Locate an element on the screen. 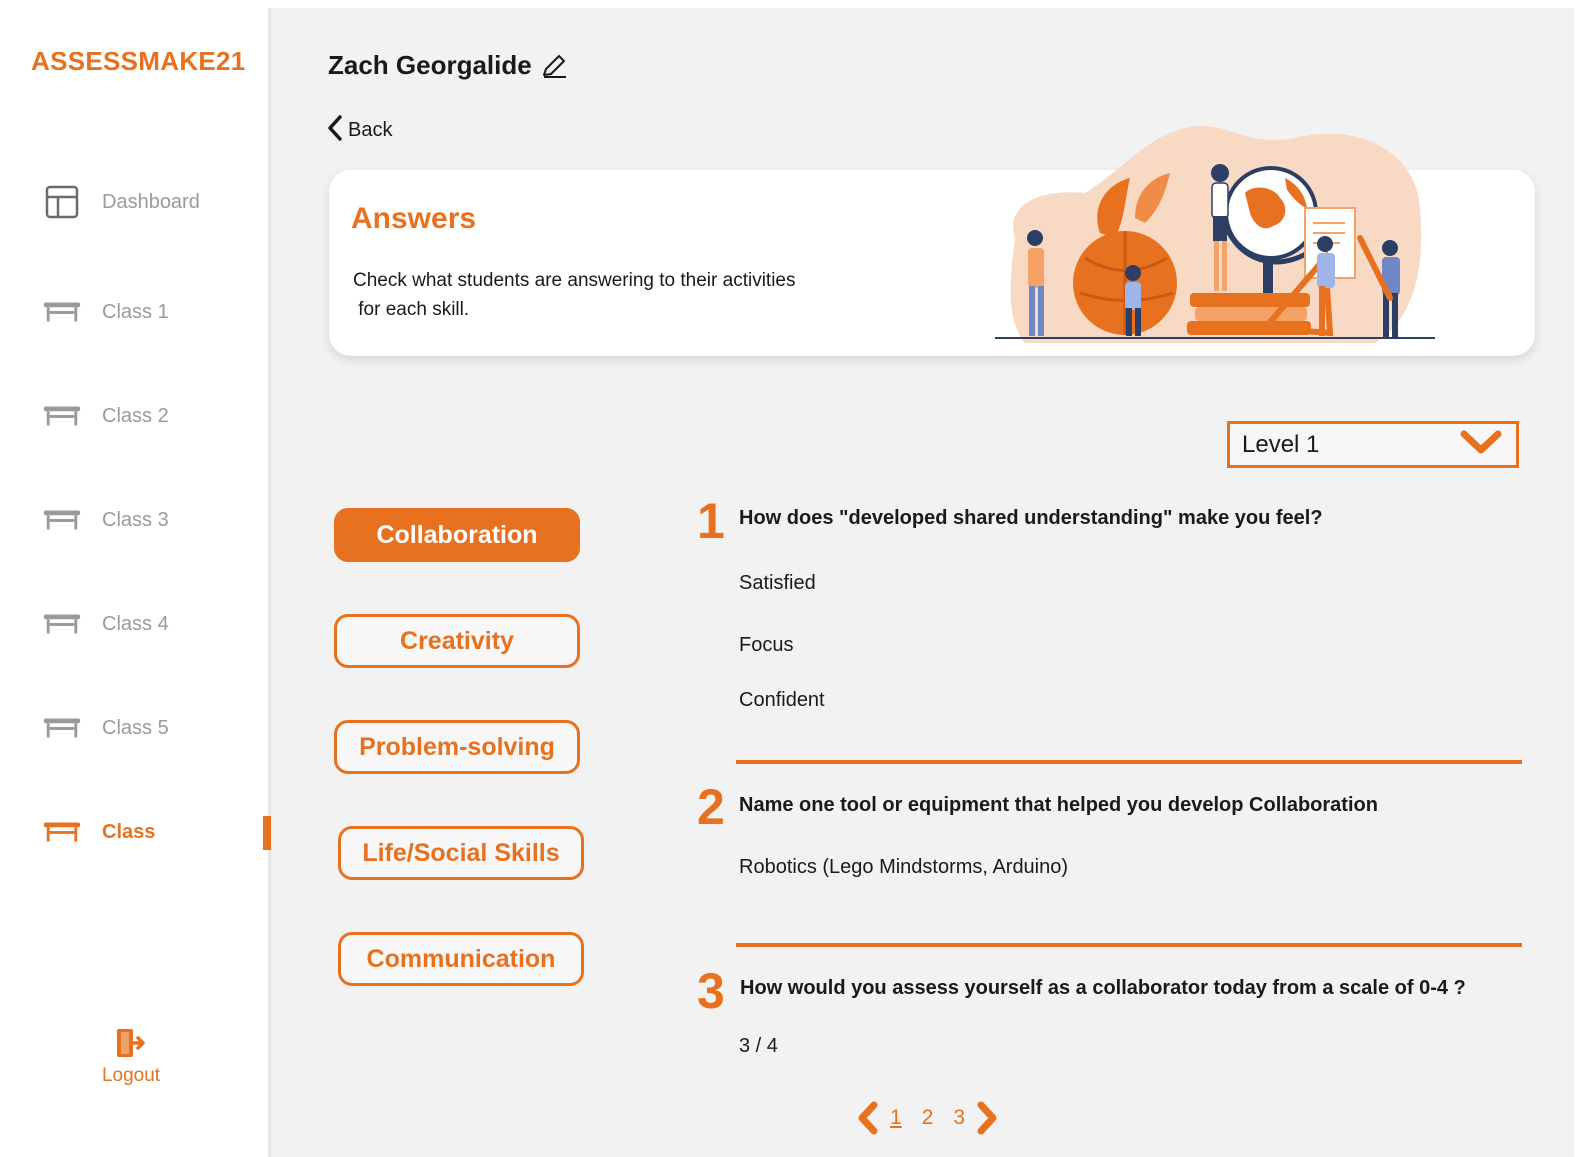 The width and height of the screenshot is (1581, 1157). answer-text: 3 / 4 is located at coordinates (758, 1046).